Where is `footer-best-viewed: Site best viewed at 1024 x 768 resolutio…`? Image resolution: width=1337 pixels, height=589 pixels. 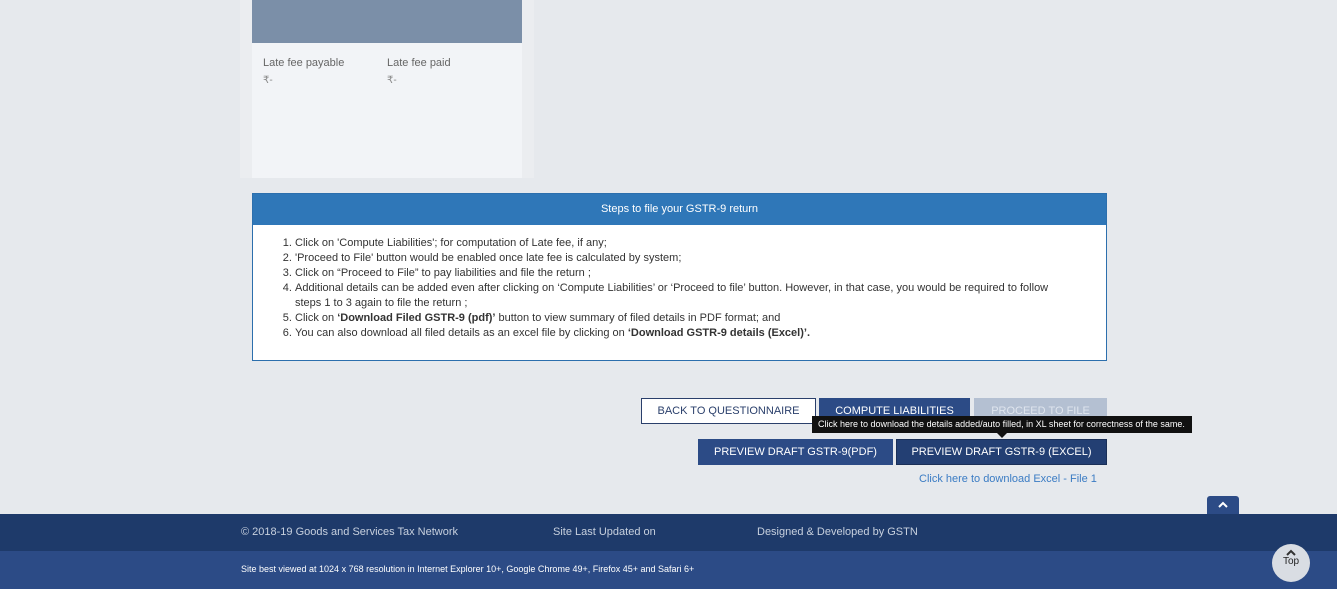 footer-best-viewed: Site best viewed at 1024 x 768 resolutio… is located at coordinates (468, 569).